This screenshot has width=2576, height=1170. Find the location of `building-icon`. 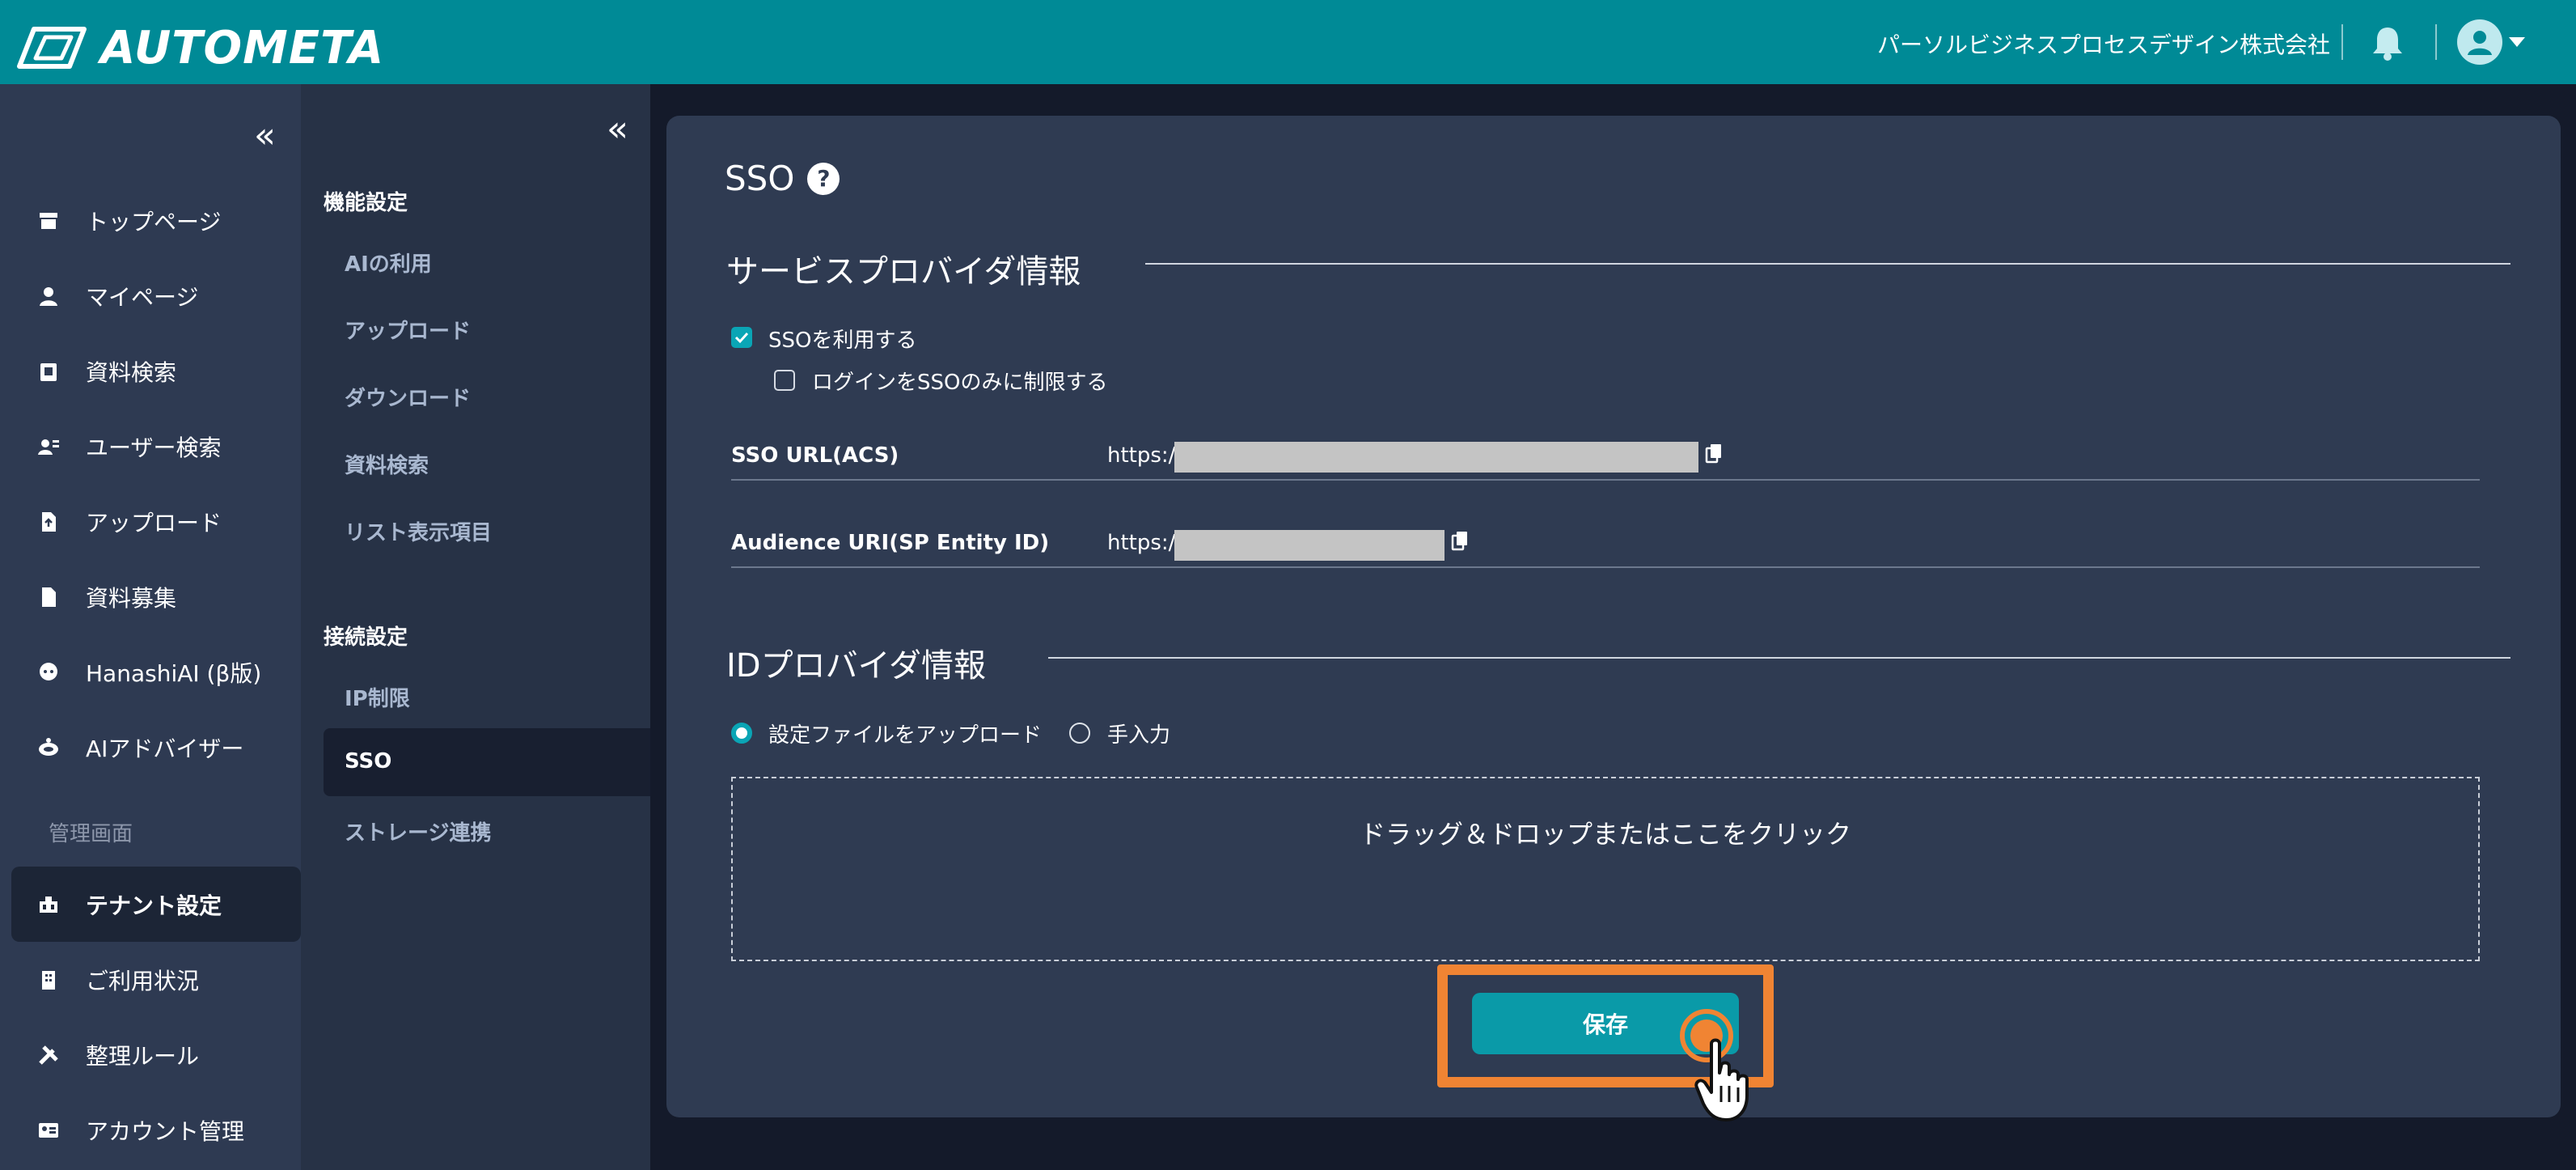

building-icon is located at coordinates (49, 980).